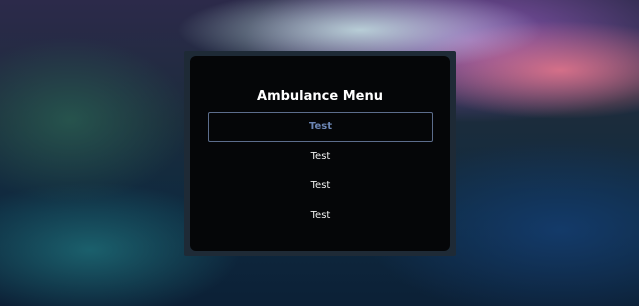 This screenshot has width=639, height=306. Describe the element at coordinates (320, 186) in the screenshot. I see `menu-item-3: Test` at that location.